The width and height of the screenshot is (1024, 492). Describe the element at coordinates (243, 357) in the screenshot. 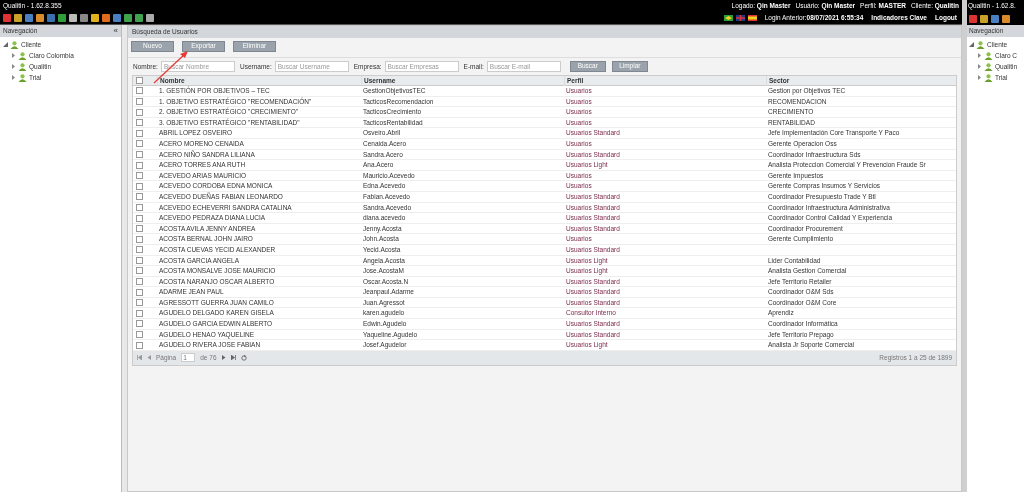

I see `refresh-icon` at that location.